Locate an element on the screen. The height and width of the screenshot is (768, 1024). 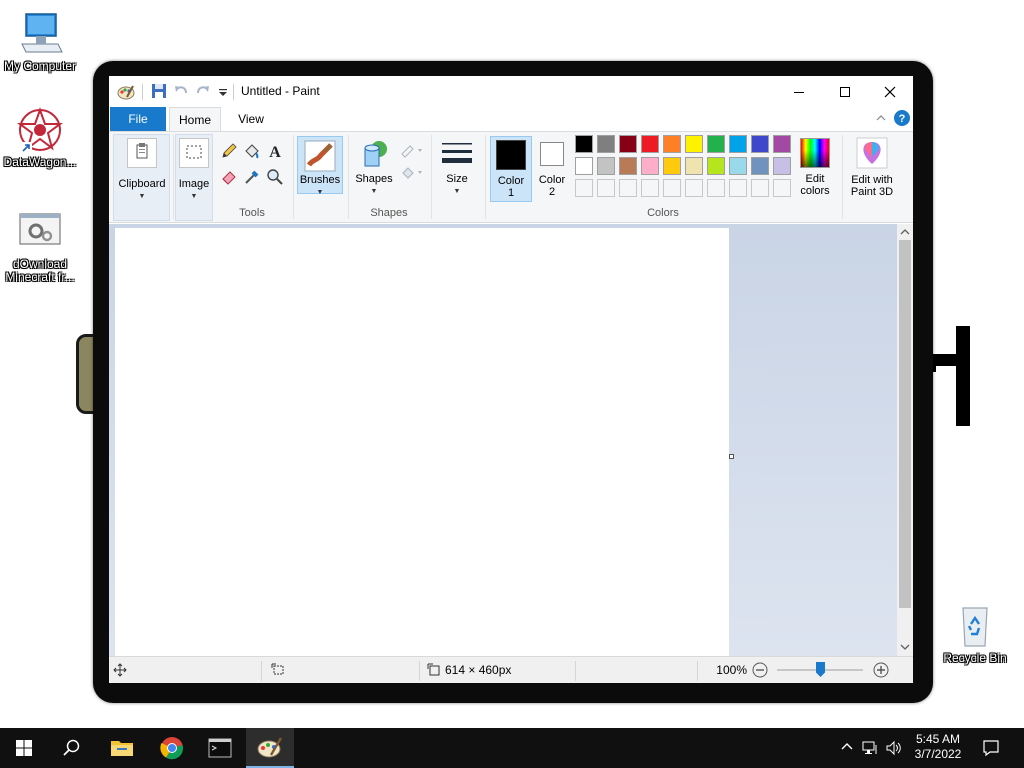
volume-icon is located at coordinates (894, 749).